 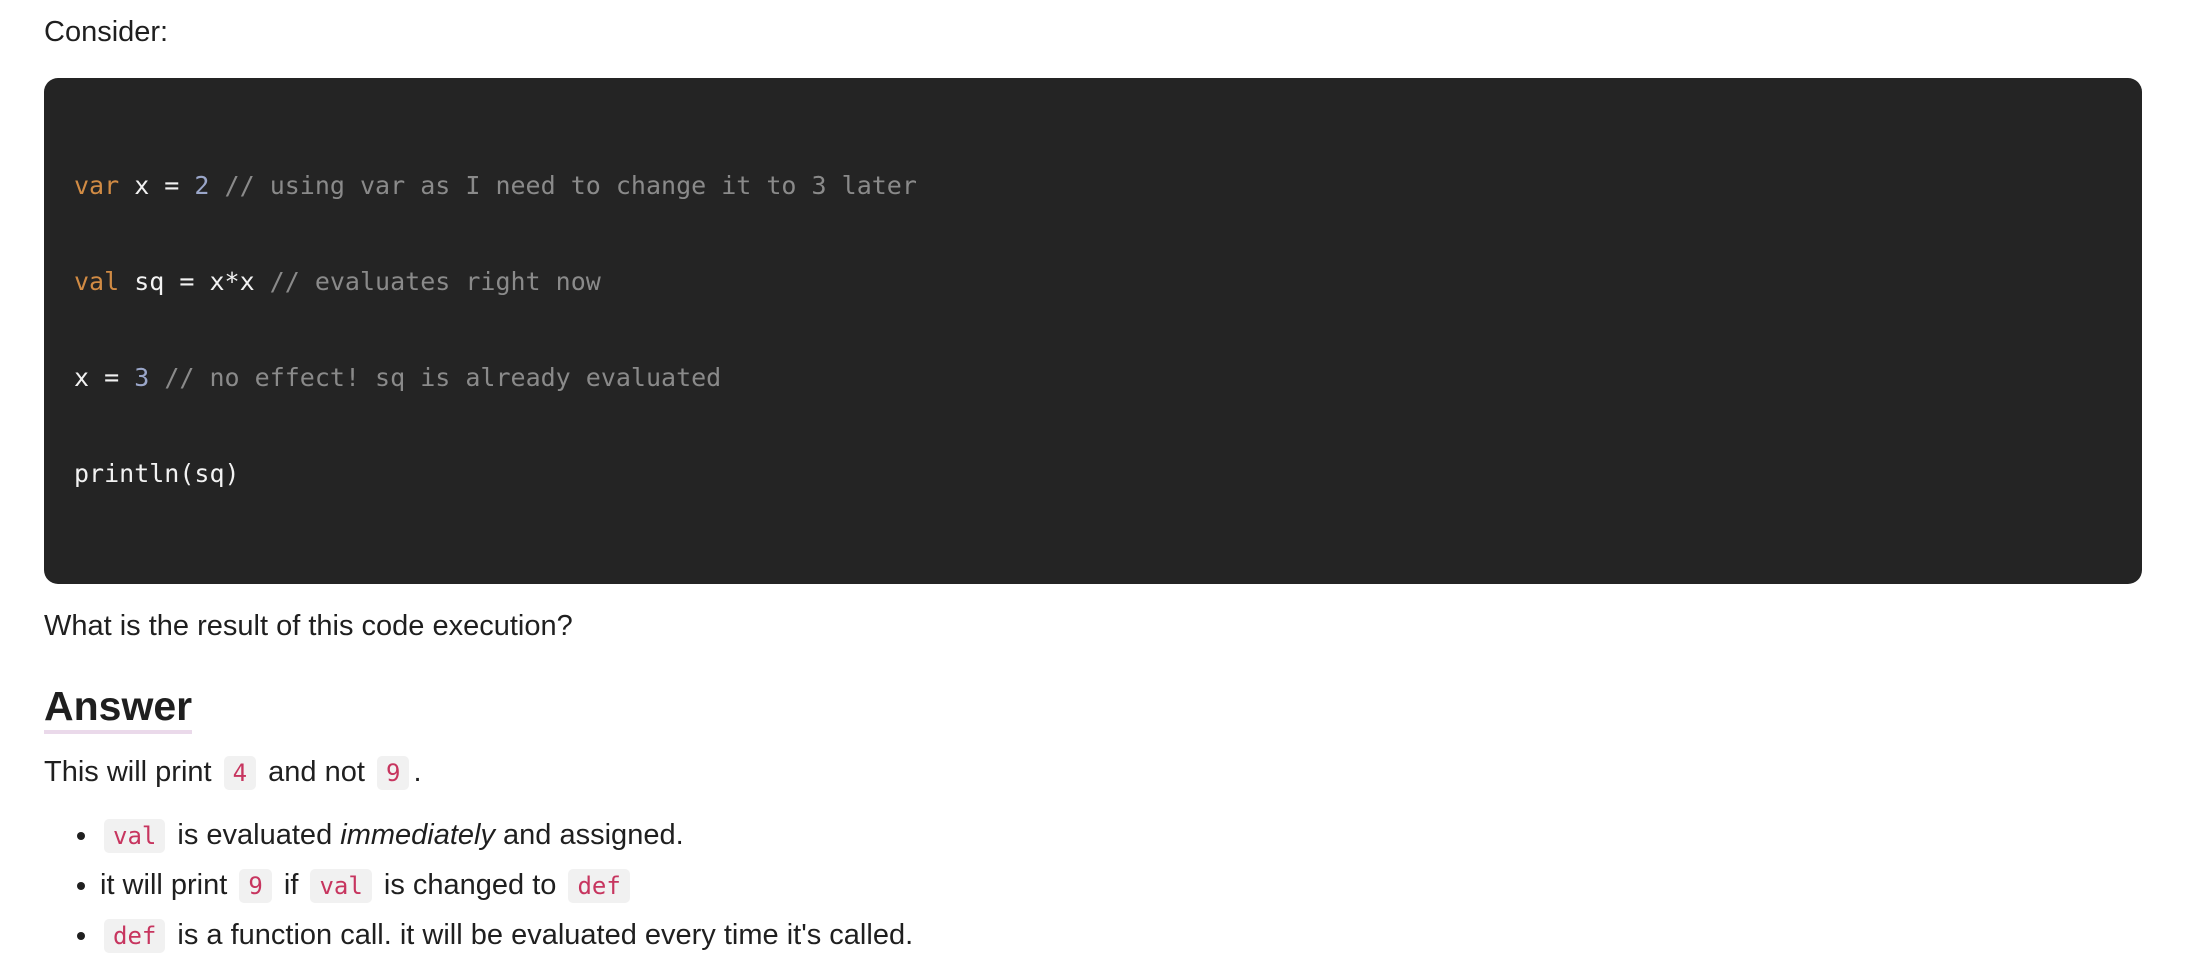 What do you see at coordinates (593, 835) in the screenshot?
I see `list-item-text: and assigned.` at bounding box center [593, 835].